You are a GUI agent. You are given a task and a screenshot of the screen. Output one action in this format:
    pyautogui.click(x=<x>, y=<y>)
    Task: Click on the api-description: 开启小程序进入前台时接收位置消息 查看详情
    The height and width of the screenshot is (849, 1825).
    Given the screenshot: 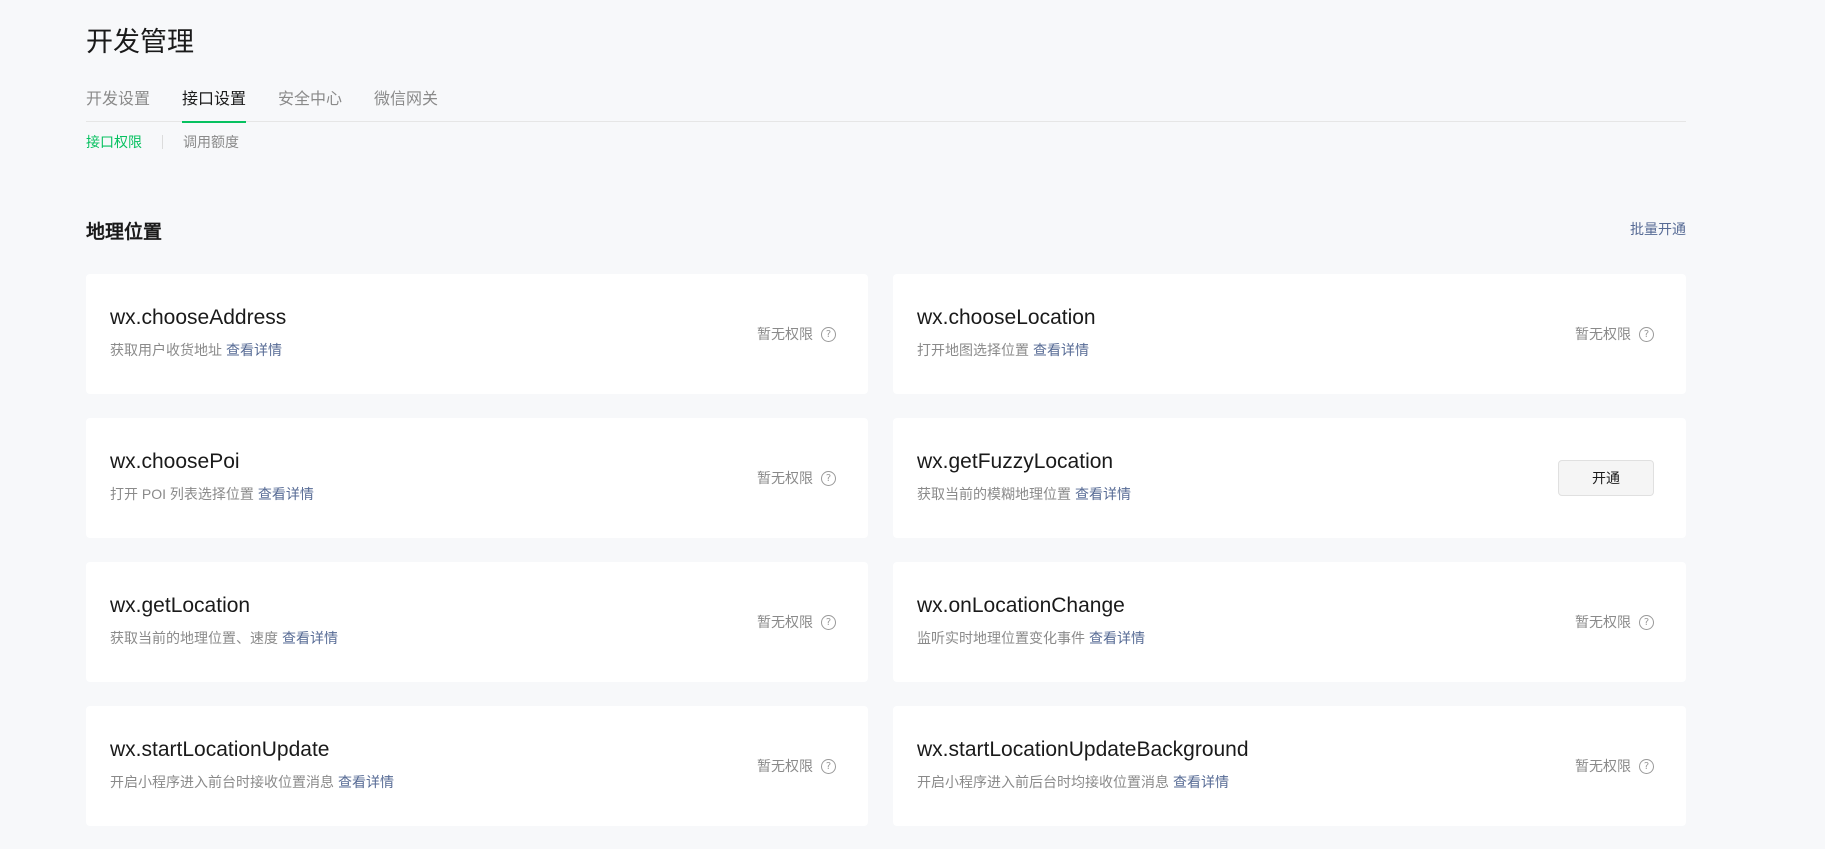 What is the action you would take?
    pyautogui.click(x=477, y=782)
    